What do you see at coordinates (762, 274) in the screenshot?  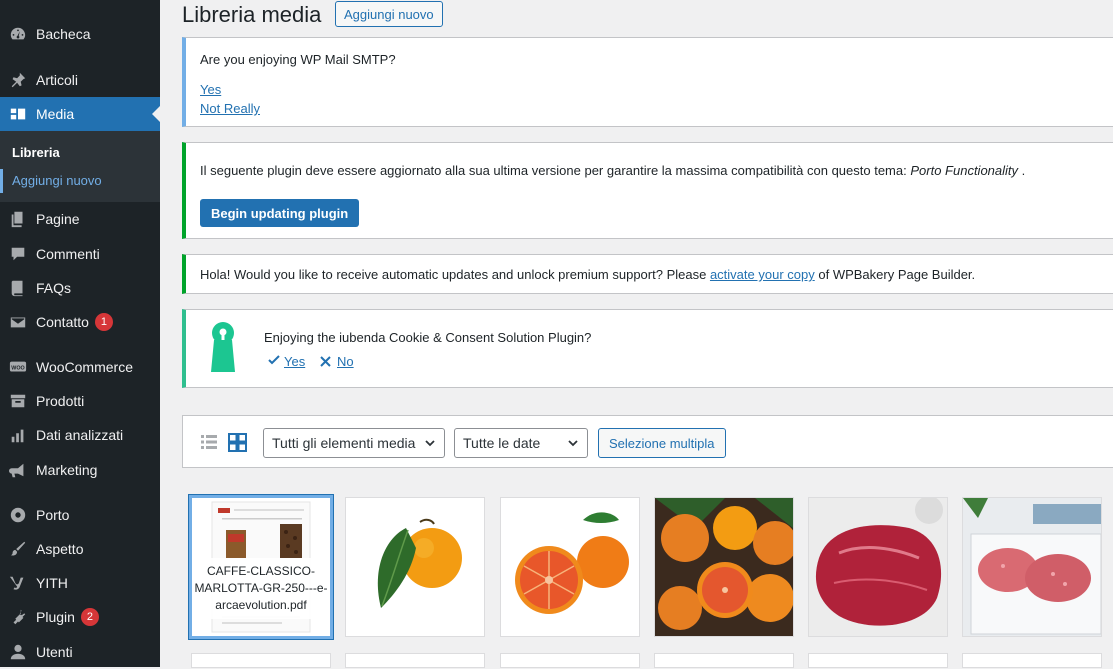 I see `activate-copy-link: activate your copy` at bounding box center [762, 274].